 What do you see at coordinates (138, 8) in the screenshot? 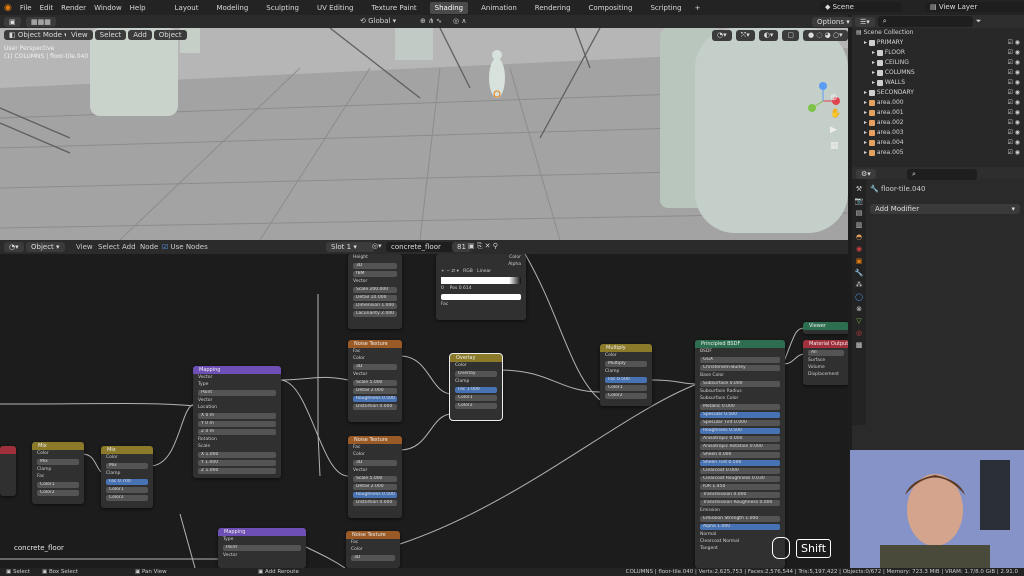
I see `menu-help: Help` at bounding box center [138, 8].